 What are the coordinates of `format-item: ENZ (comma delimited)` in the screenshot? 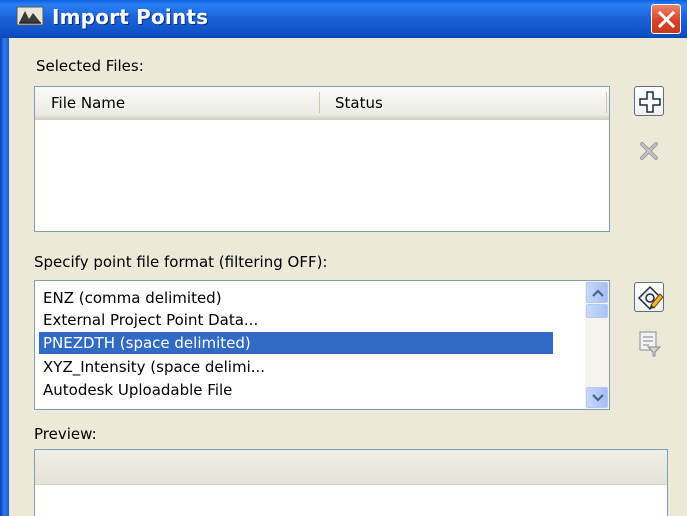 It's located at (132, 298).